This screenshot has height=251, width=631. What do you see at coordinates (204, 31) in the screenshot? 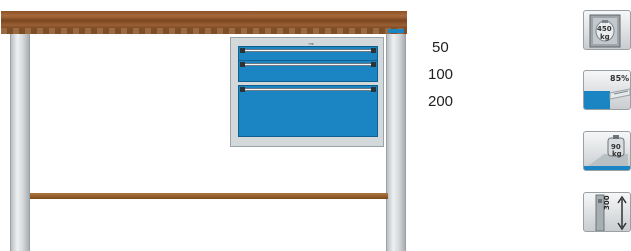
I see `workbench-top-edge` at bounding box center [204, 31].